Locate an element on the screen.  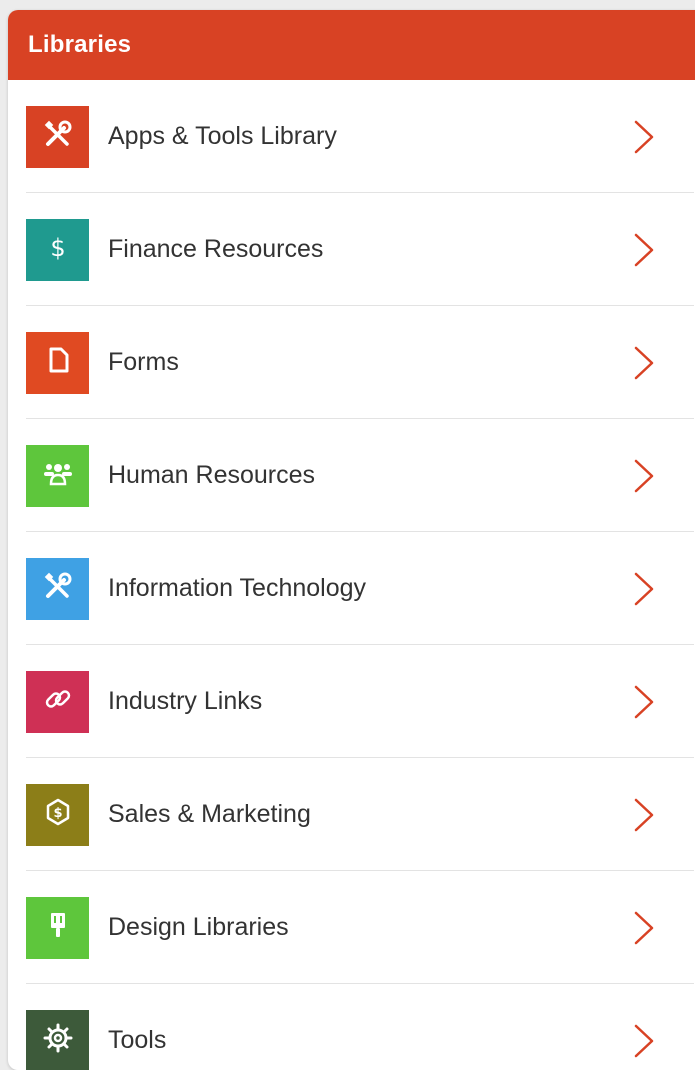
link-icon is located at coordinates (58, 701).